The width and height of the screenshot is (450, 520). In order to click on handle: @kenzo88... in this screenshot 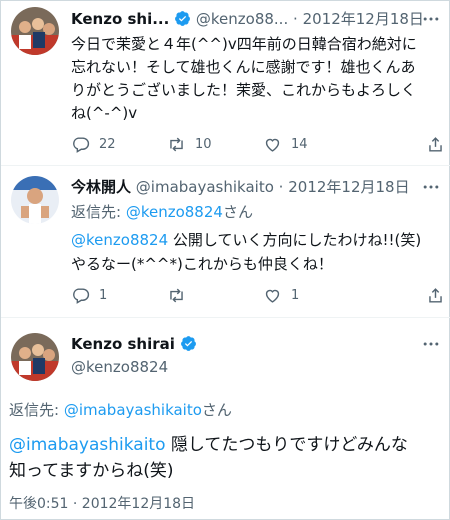, I will do `click(242, 19)`.